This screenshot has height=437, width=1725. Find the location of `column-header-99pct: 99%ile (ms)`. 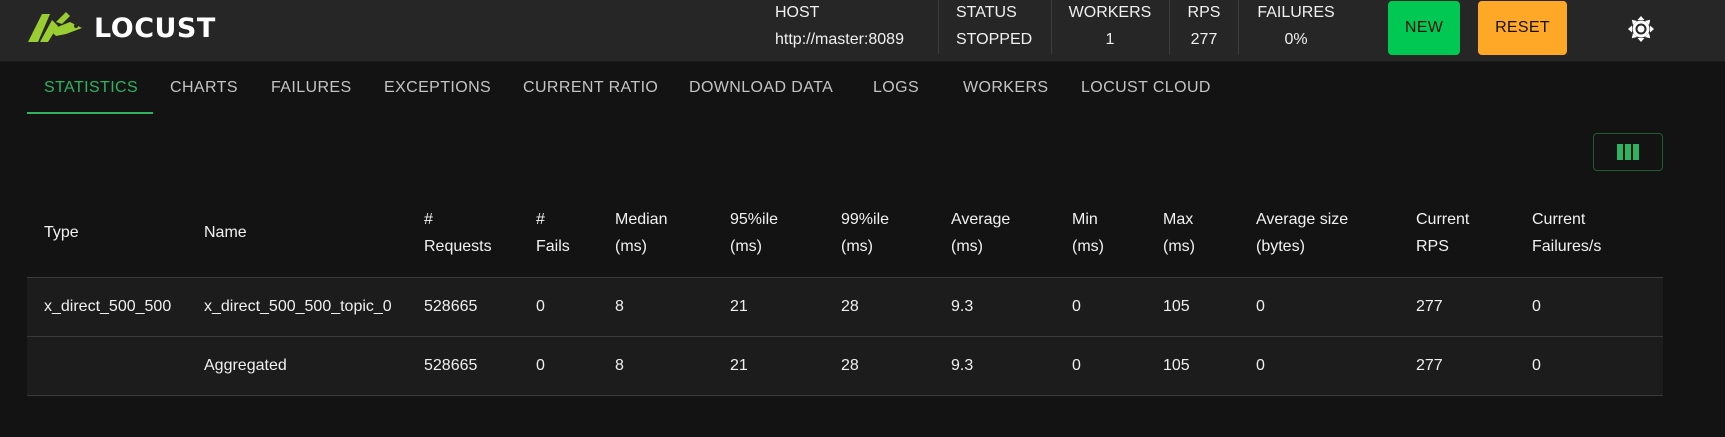

column-header-99pct: 99%ile (ms) is located at coordinates (865, 233).